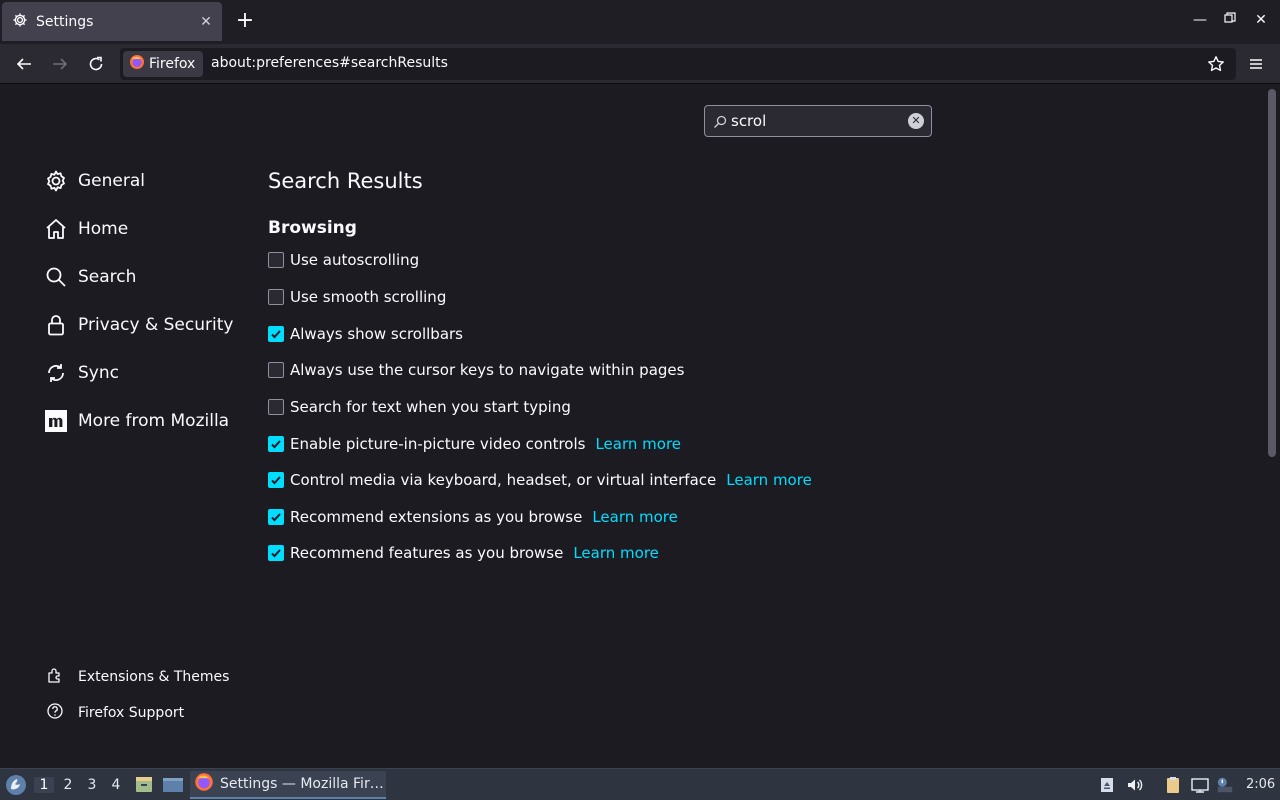  What do you see at coordinates (345, 181) in the screenshot?
I see `page-title: Search Results` at bounding box center [345, 181].